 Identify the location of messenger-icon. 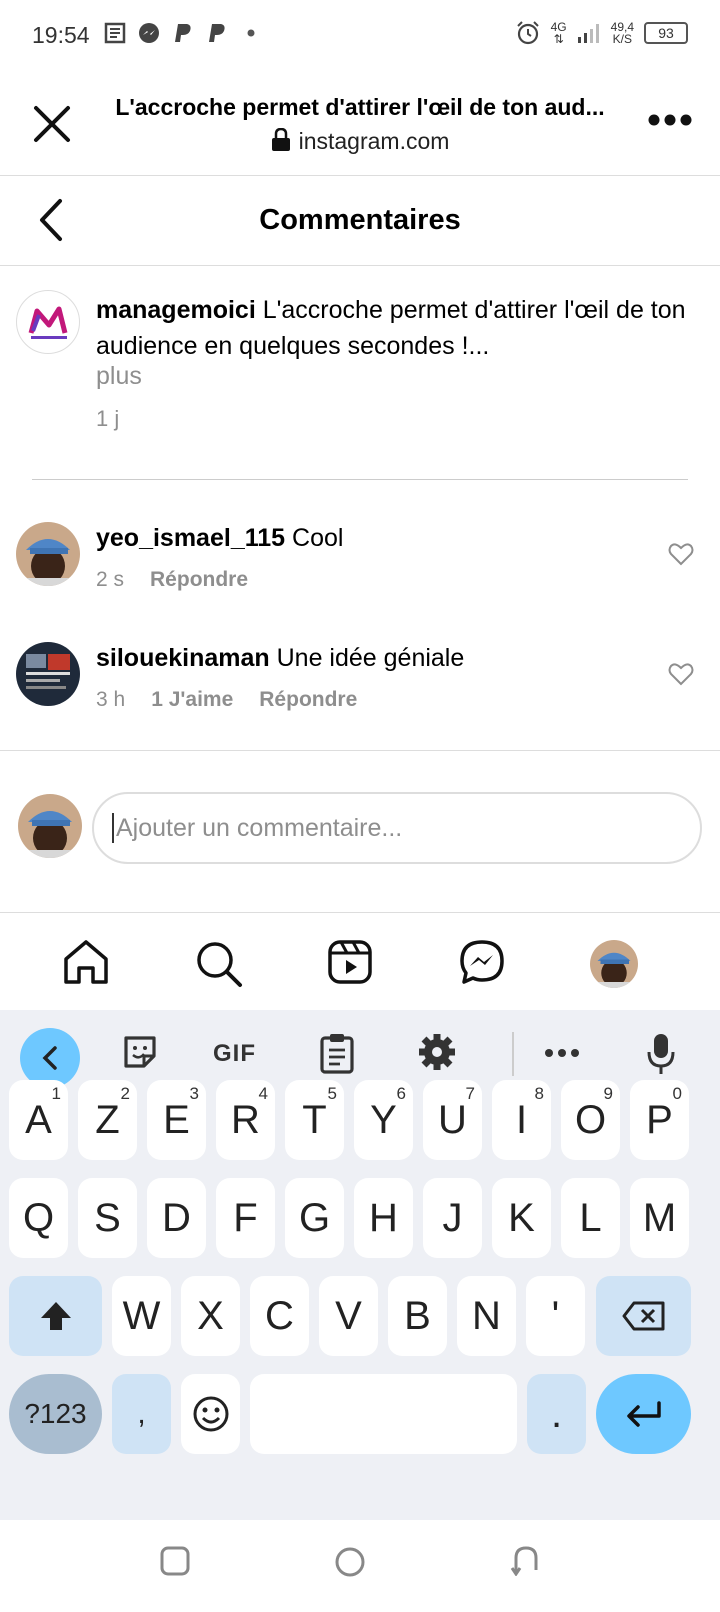
(482, 962).